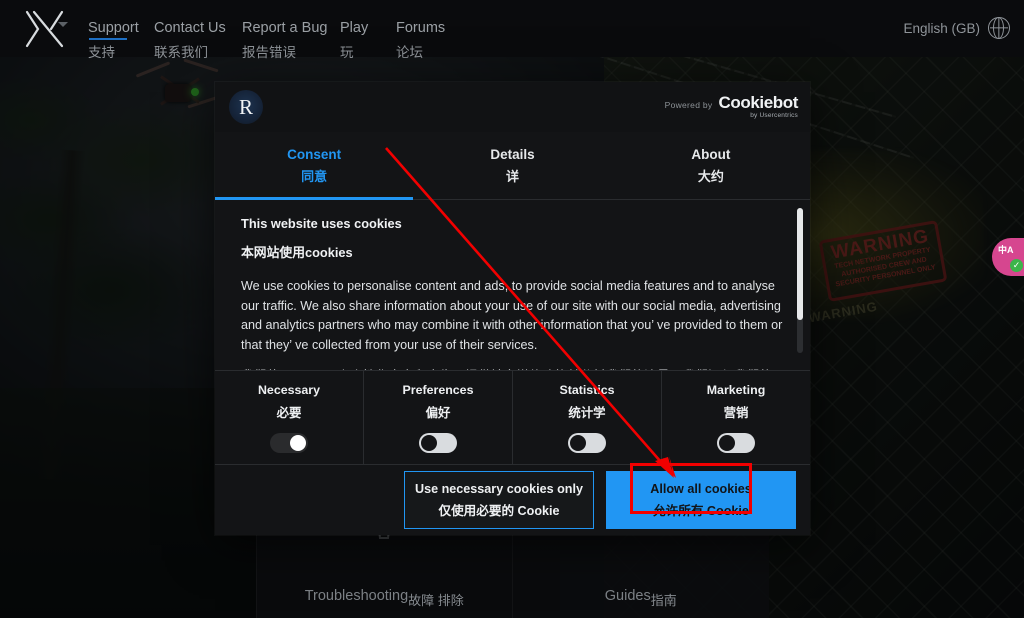  I want to click on nav-item-label-en: Contact Us, so click(190, 28).